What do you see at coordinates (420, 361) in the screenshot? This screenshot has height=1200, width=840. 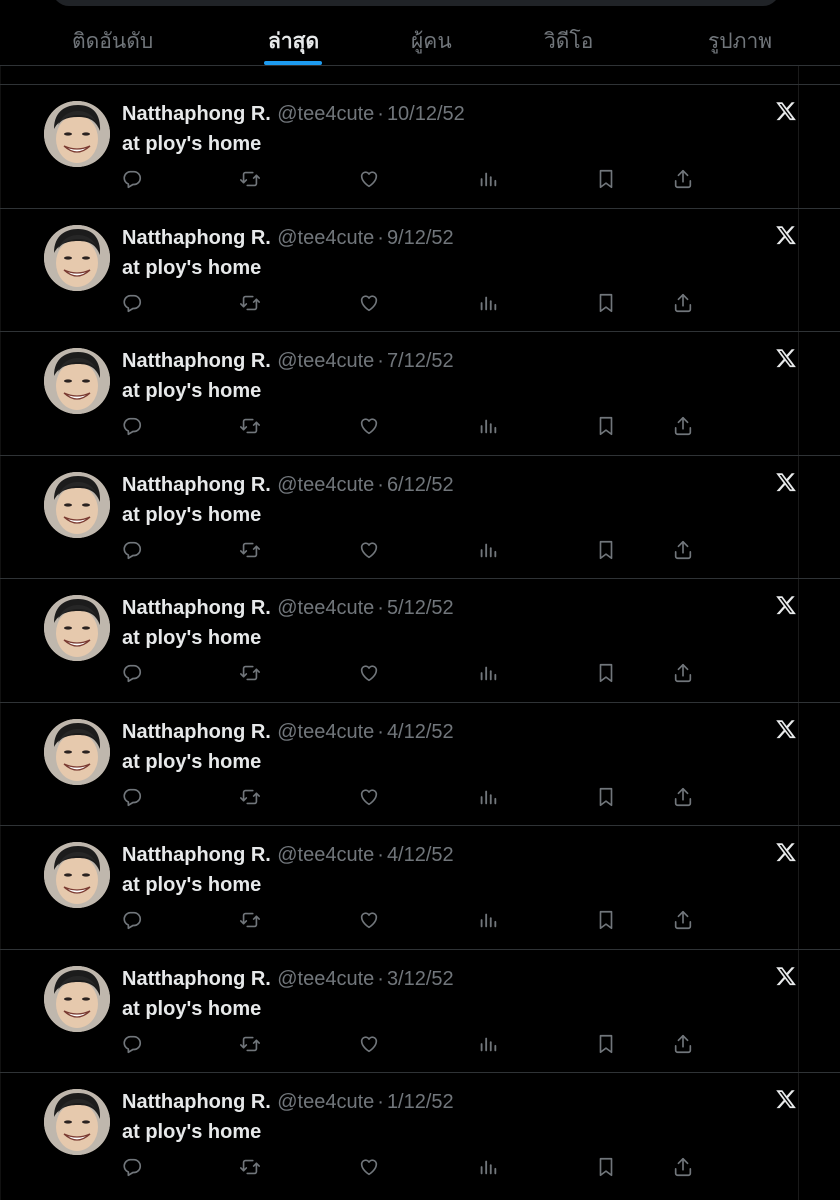 I see `tweet-date: 7/12/52` at bounding box center [420, 361].